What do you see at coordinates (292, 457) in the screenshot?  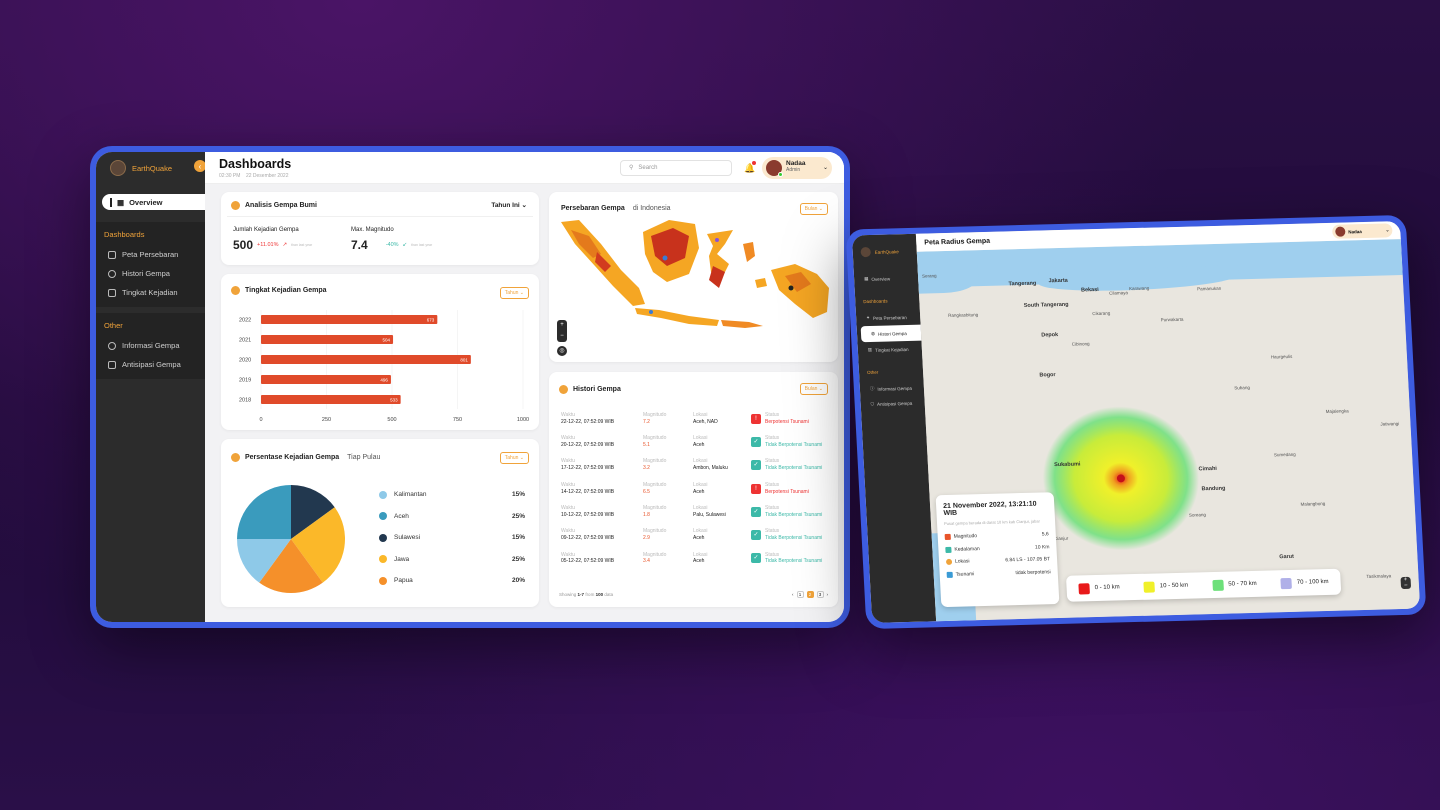 I see `card-title-text: Persentase Kejadian Gempa` at bounding box center [292, 457].